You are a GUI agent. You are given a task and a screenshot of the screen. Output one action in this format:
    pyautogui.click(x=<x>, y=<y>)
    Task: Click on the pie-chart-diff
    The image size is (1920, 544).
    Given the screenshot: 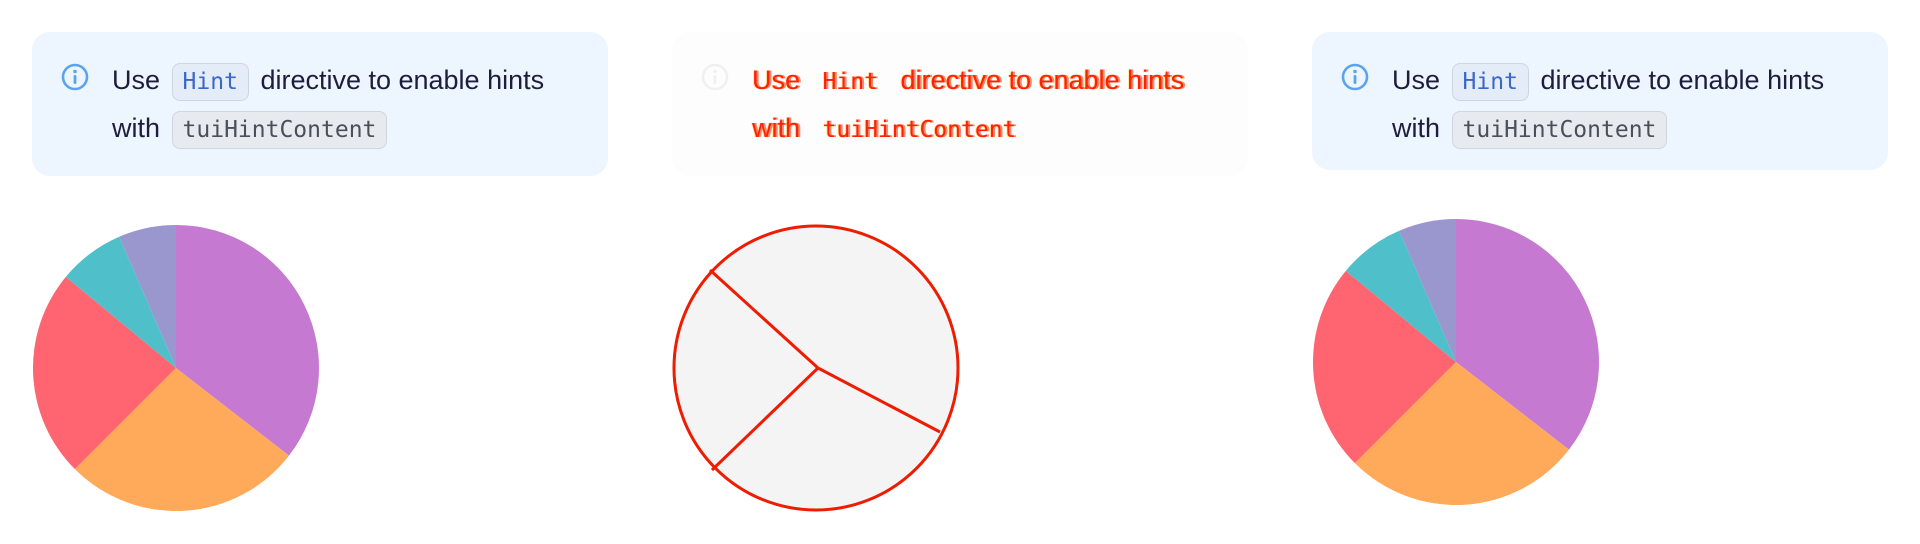 What is the action you would take?
    pyautogui.click(x=816, y=368)
    